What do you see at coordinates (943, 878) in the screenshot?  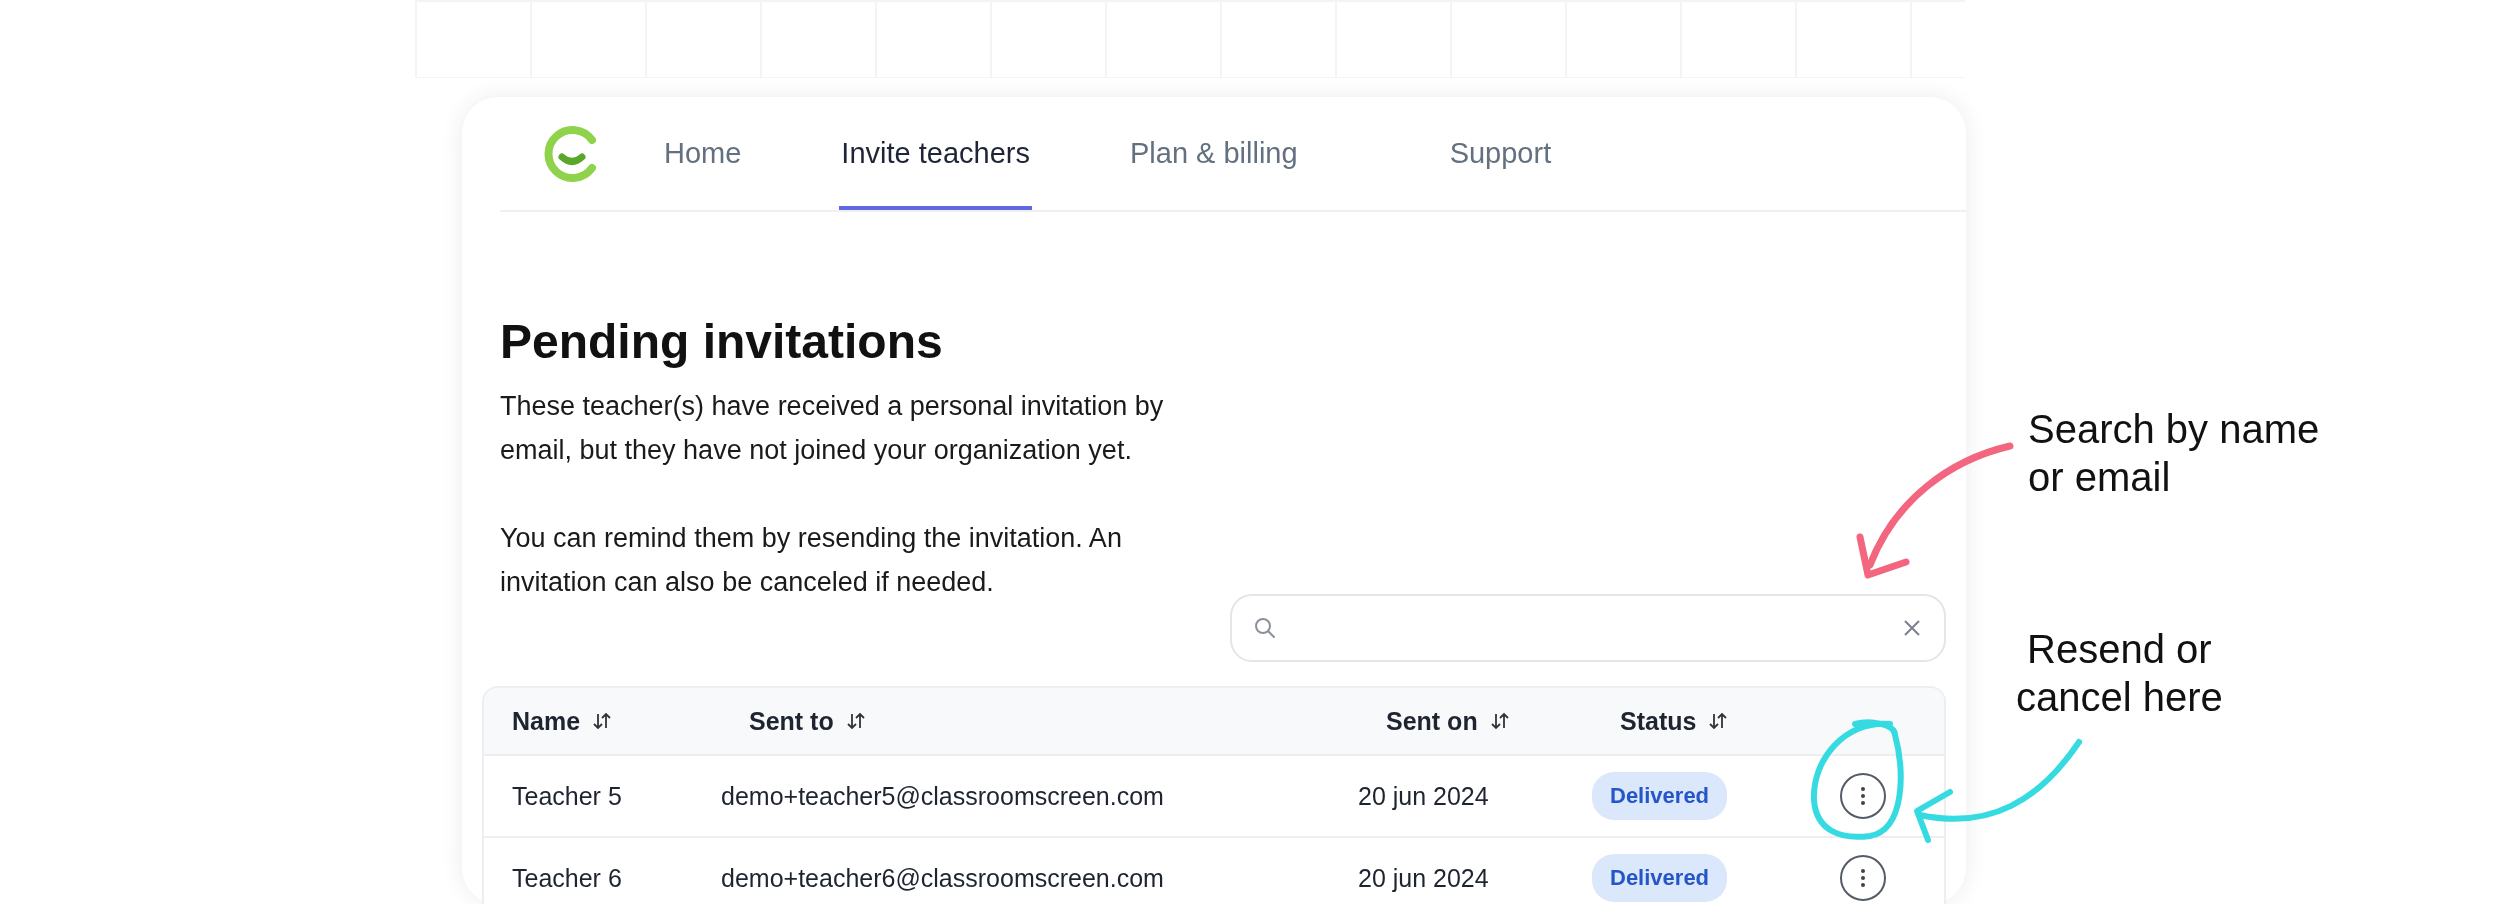 I see `table-cell-text: demo+teacher6@classroomscreen.com` at bounding box center [943, 878].